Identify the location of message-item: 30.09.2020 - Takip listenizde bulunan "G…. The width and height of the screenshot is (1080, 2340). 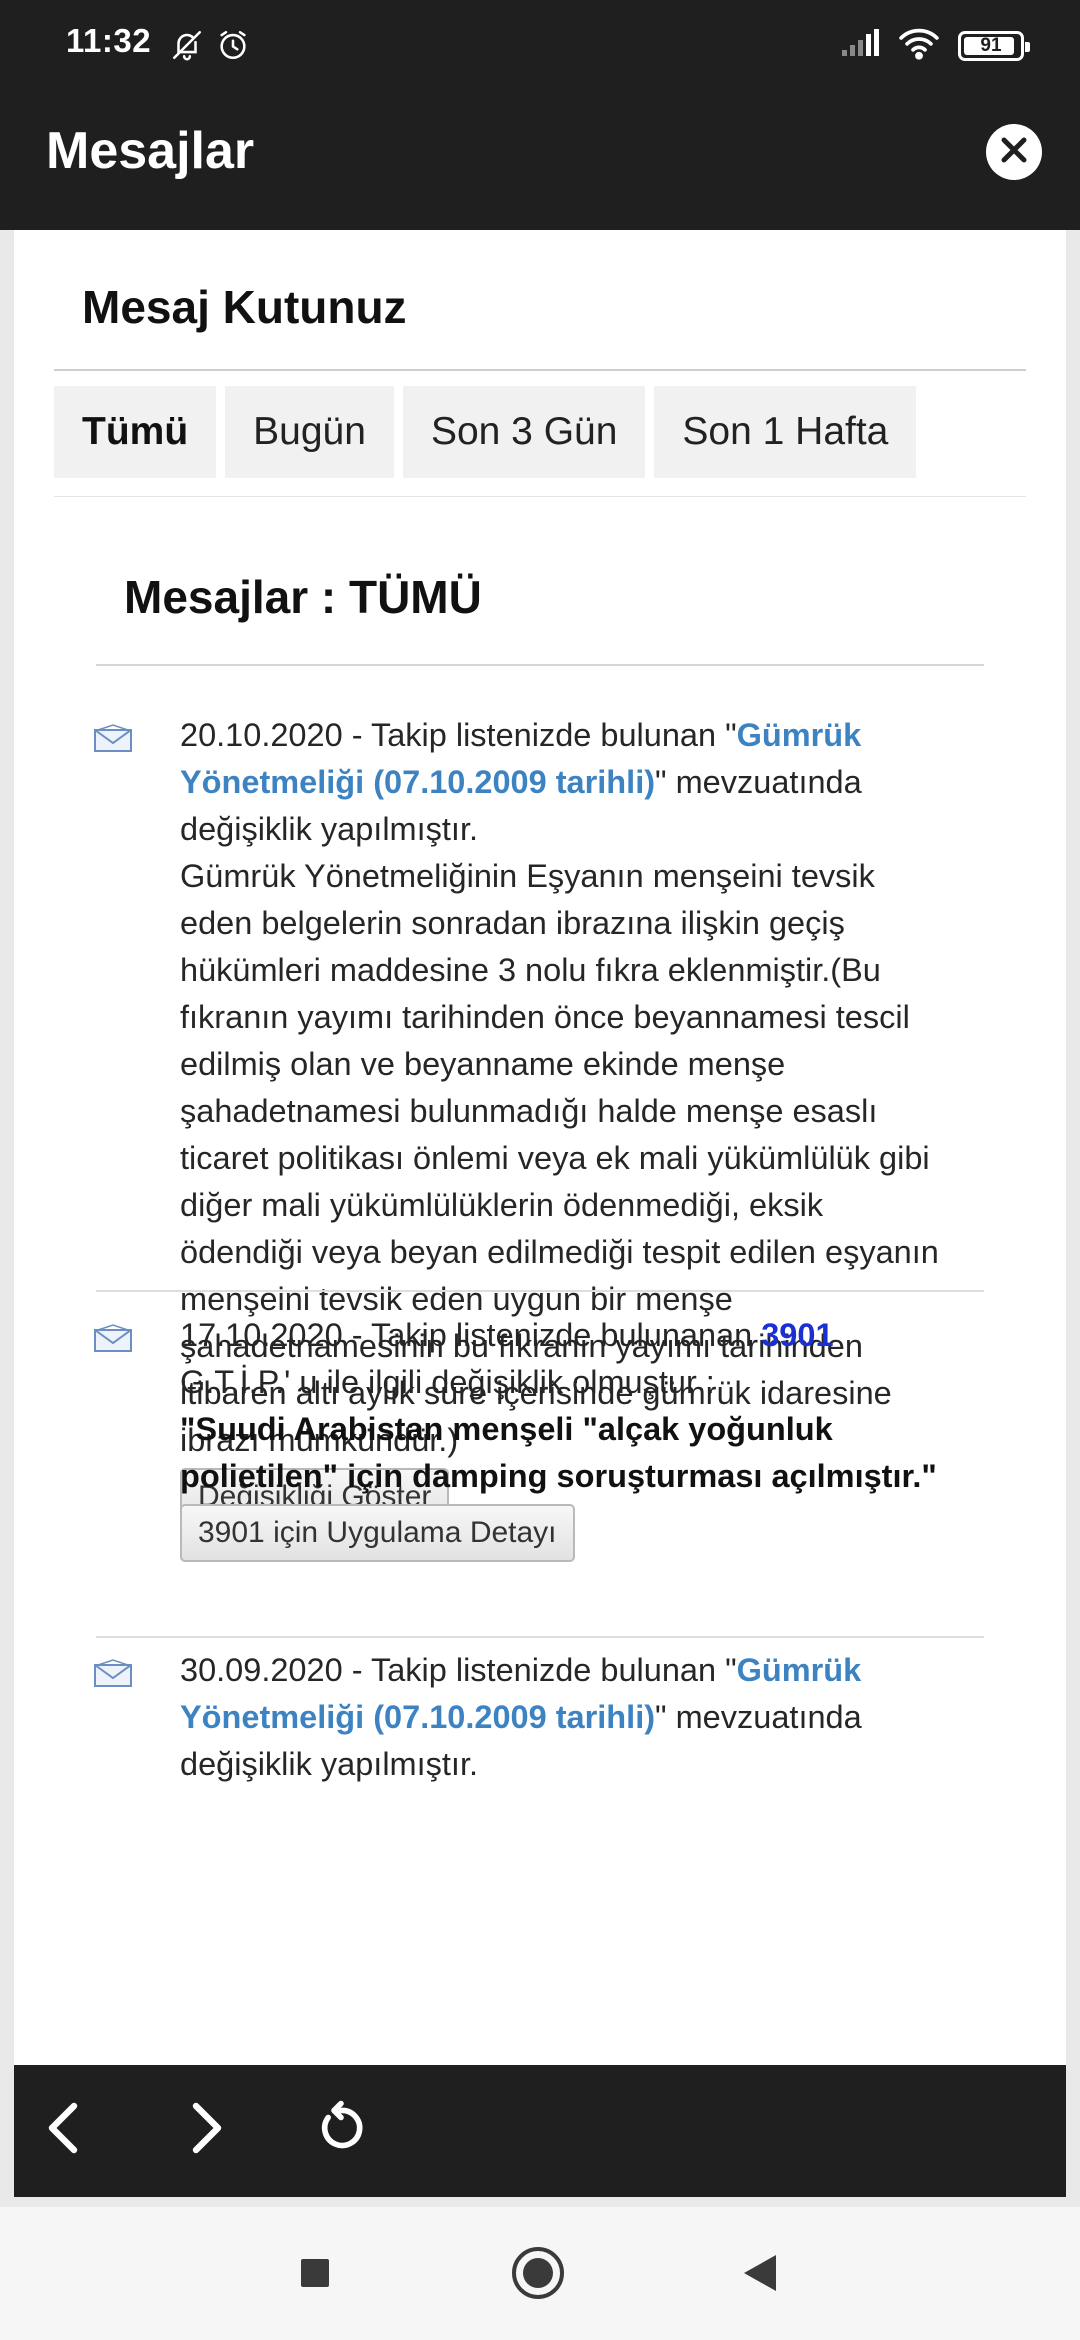
(539, 1747).